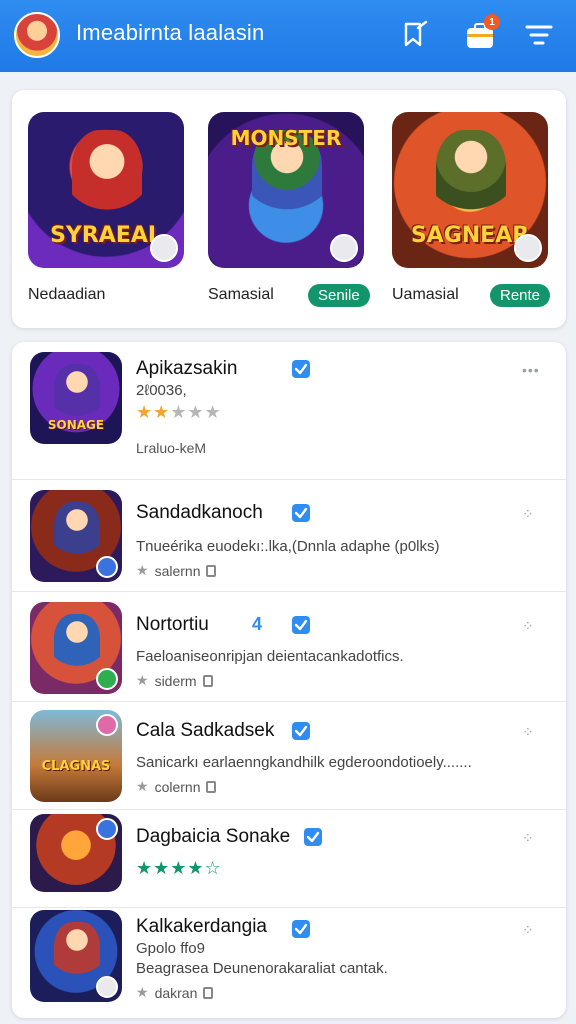 The height and width of the screenshot is (1024, 576). What do you see at coordinates (179, 868) in the screenshot?
I see `star-rating: ★★★★☆` at bounding box center [179, 868].